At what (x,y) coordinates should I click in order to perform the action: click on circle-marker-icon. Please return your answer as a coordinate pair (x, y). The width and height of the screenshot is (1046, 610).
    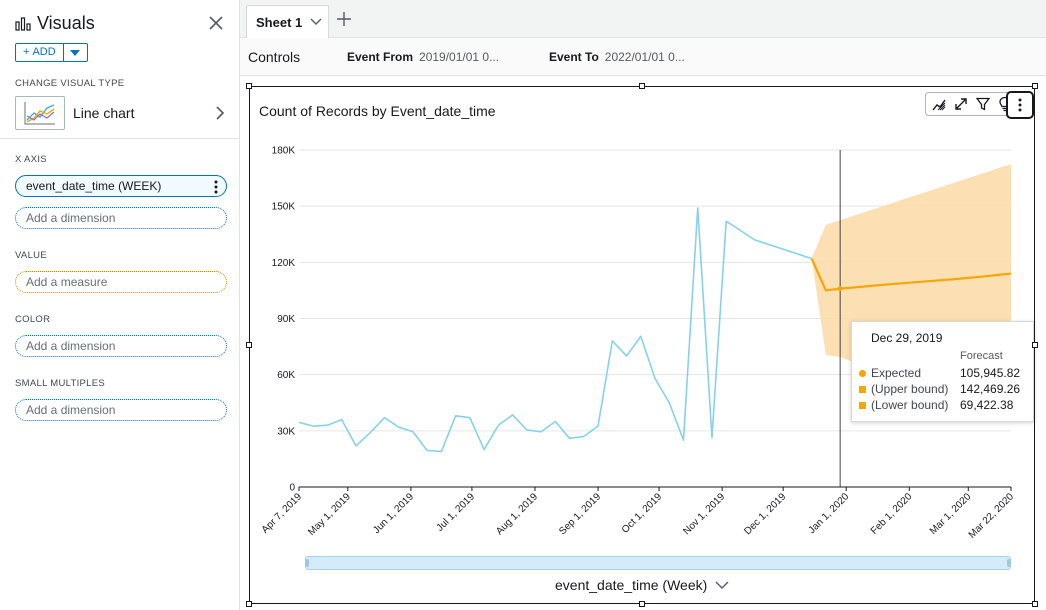
    Looking at the image, I should click on (862, 373).